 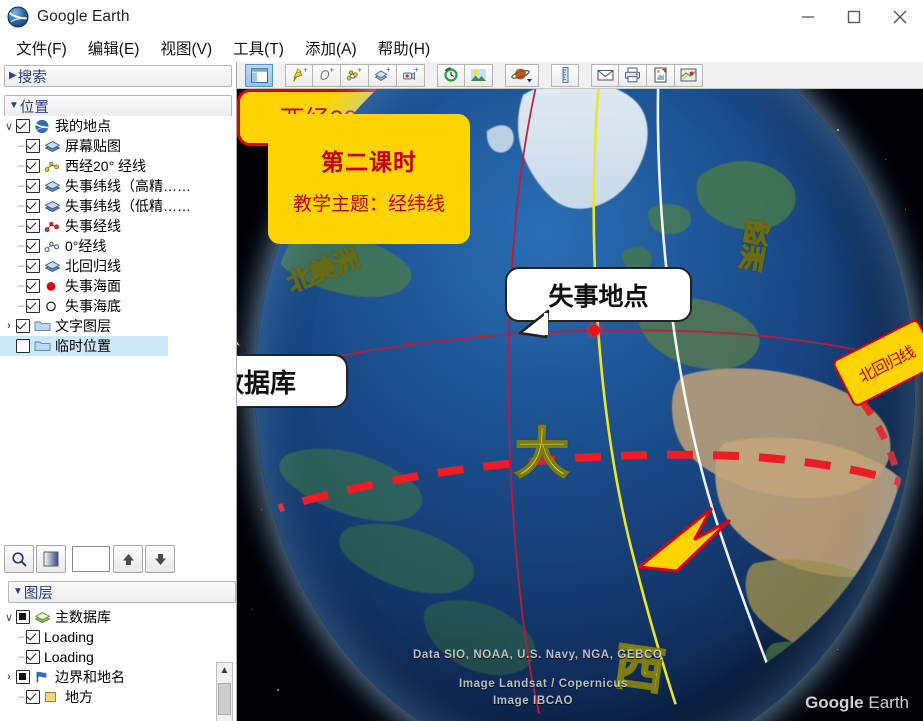 What do you see at coordinates (42, 126) in the screenshot?
I see `globe-icon` at bounding box center [42, 126].